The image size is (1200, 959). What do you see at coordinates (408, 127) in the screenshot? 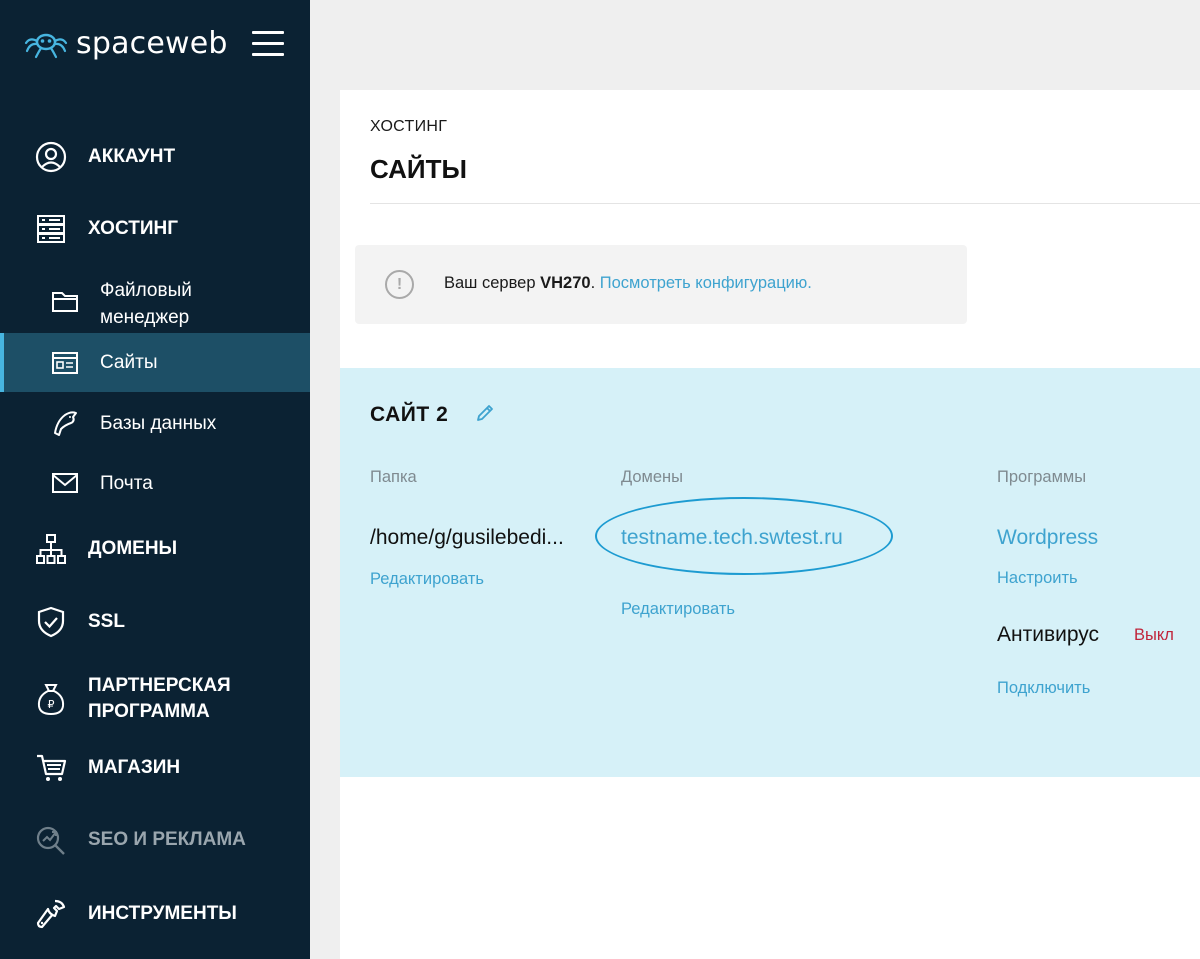
I see `breadcrumb: ХОСТИНГ` at bounding box center [408, 127].